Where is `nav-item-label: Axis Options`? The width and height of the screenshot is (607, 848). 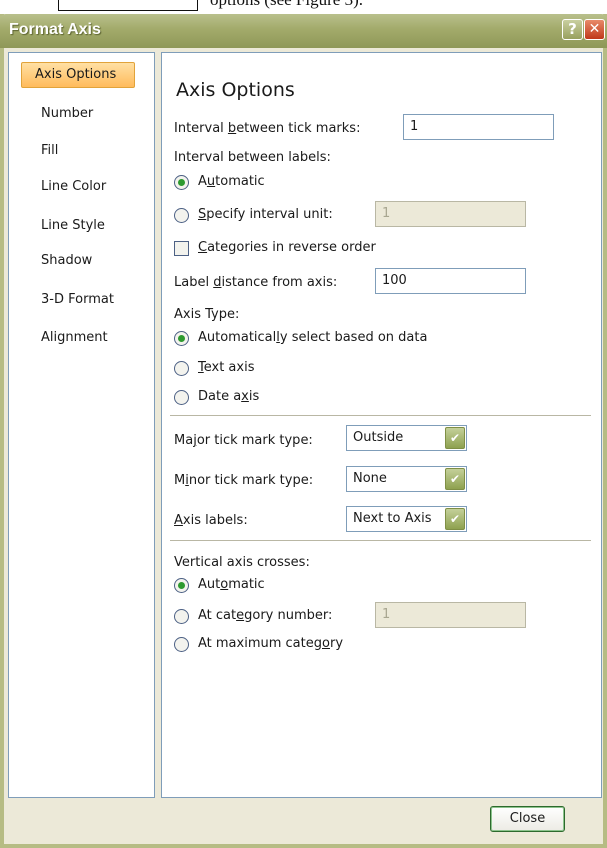 nav-item-label: Axis Options is located at coordinates (76, 74).